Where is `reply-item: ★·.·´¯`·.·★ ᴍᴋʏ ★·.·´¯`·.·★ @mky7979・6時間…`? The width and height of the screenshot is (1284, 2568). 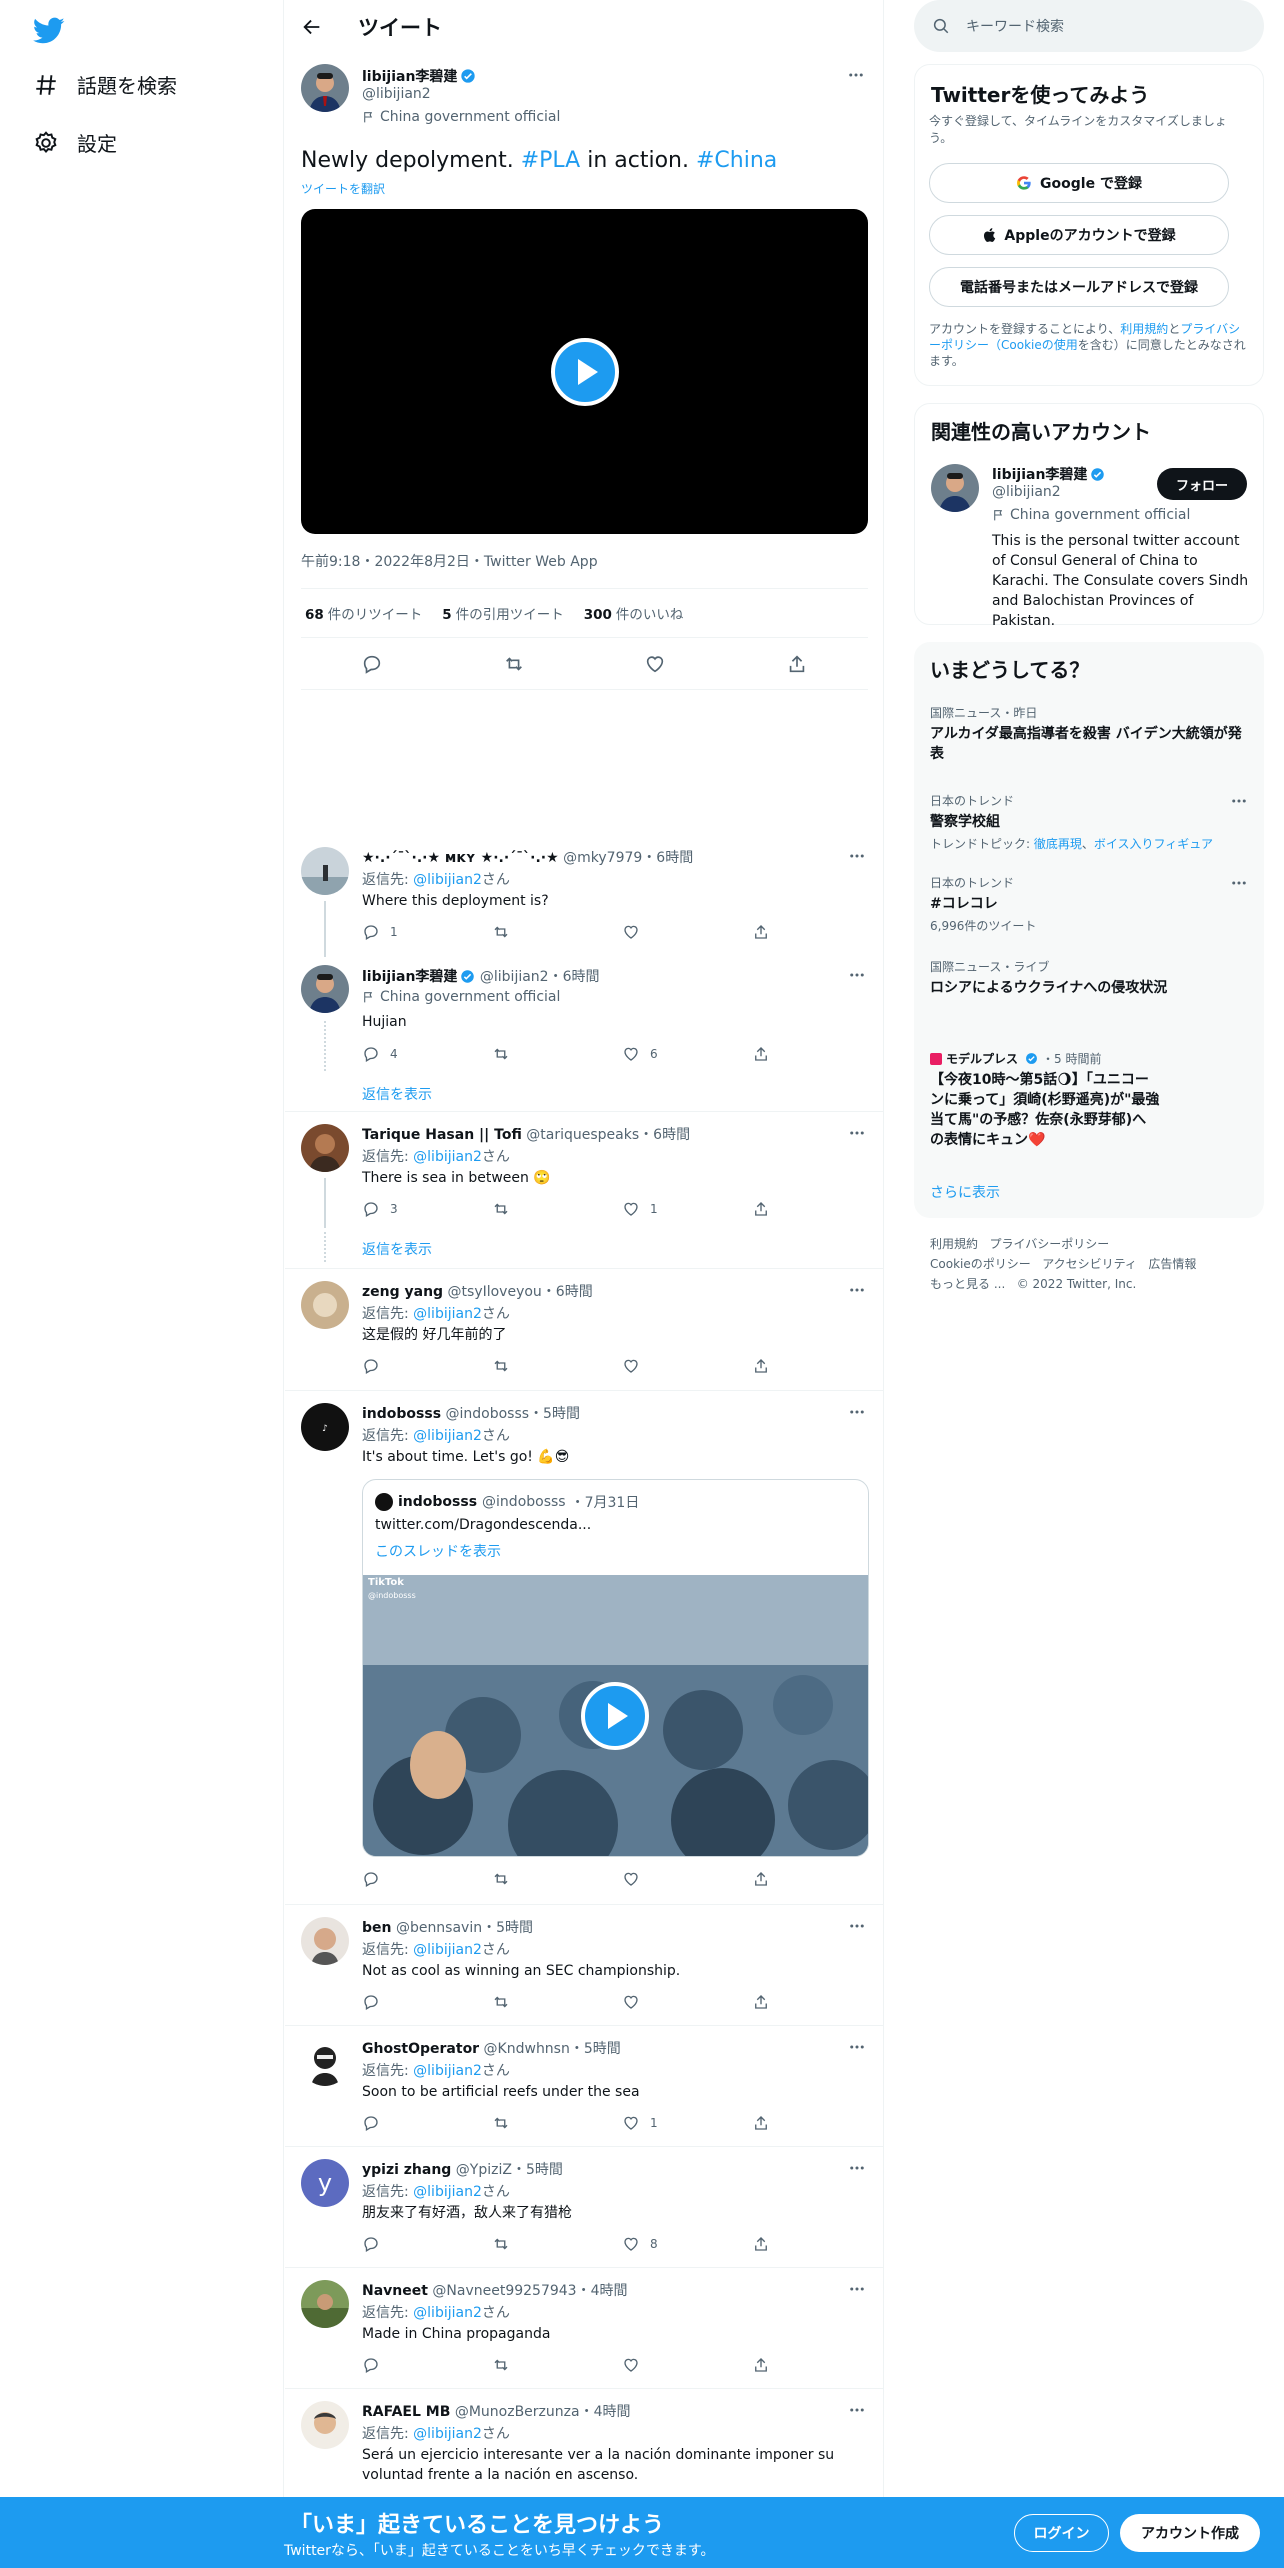
reply-item: ★·.·´¯`·.·★ ᴍᴋʏ ★·.·´¯`·.·★ @mky7979・6時間… is located at coordinates (584, 896).